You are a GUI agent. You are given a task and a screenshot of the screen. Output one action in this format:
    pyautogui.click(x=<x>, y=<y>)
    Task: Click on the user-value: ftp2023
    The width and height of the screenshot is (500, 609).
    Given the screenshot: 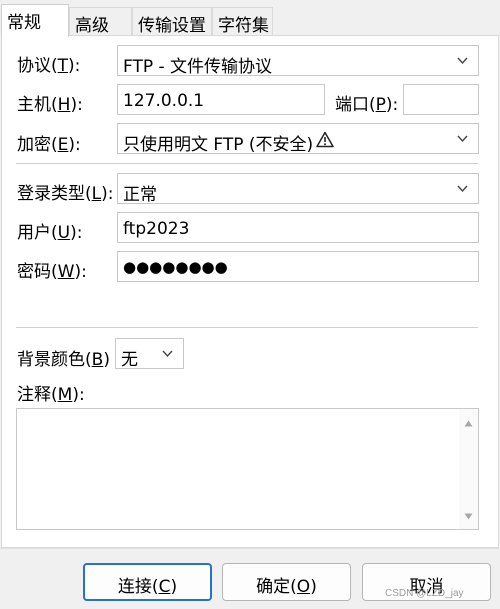 What is the action you would take?
    pyautogui.click(x=156, y=229)
    